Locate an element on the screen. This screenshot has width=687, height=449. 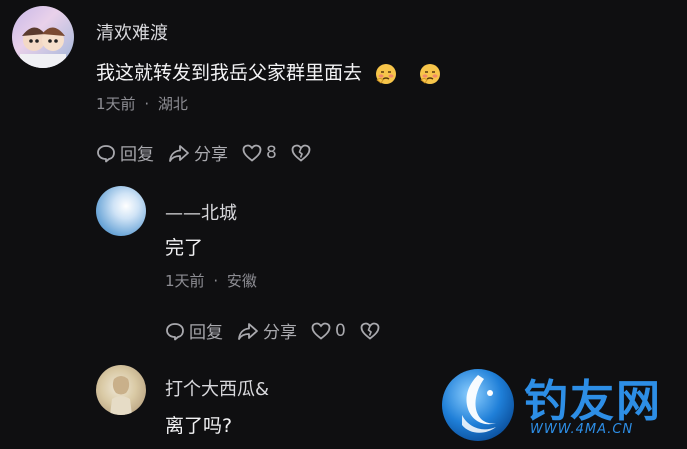
watermark-url: WWW.4MA.CN is located at coordinates (582, 429).